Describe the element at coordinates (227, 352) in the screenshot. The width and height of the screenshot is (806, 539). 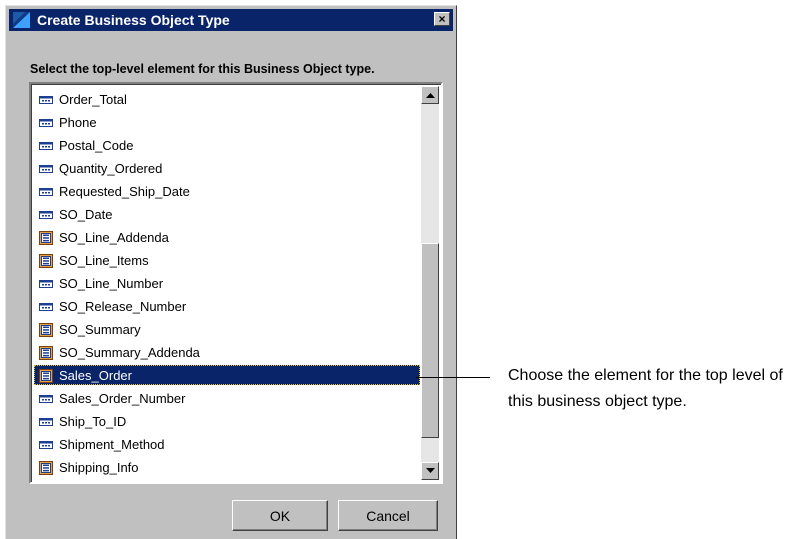
I see `list-item: SO_Summary_Addenda` at that location.